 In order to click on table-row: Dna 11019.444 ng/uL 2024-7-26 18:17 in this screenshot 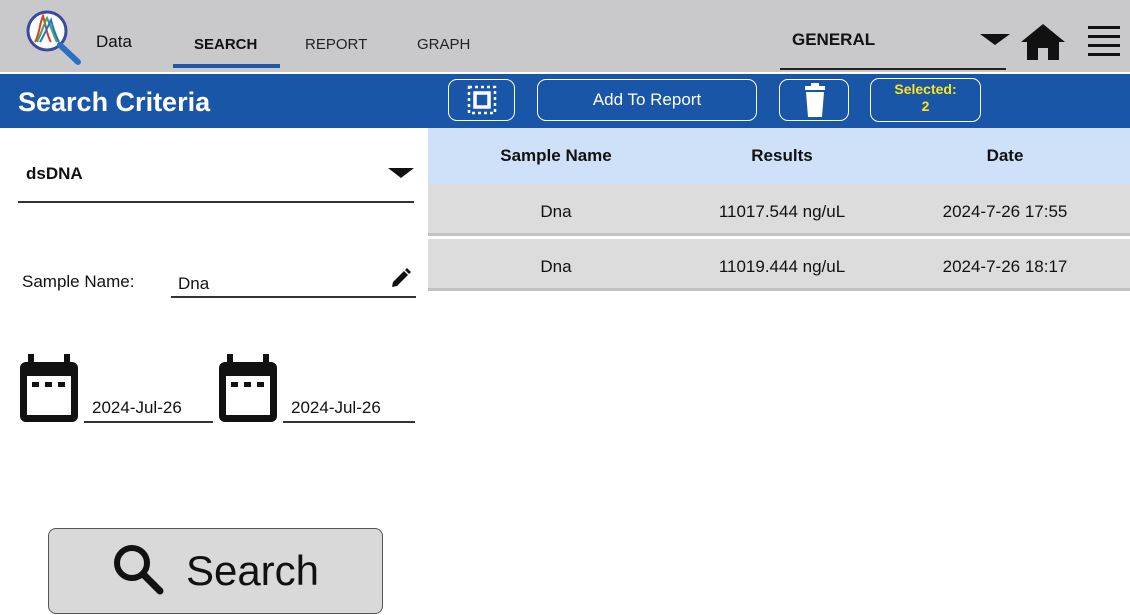, I will do `click(779, 265)`.